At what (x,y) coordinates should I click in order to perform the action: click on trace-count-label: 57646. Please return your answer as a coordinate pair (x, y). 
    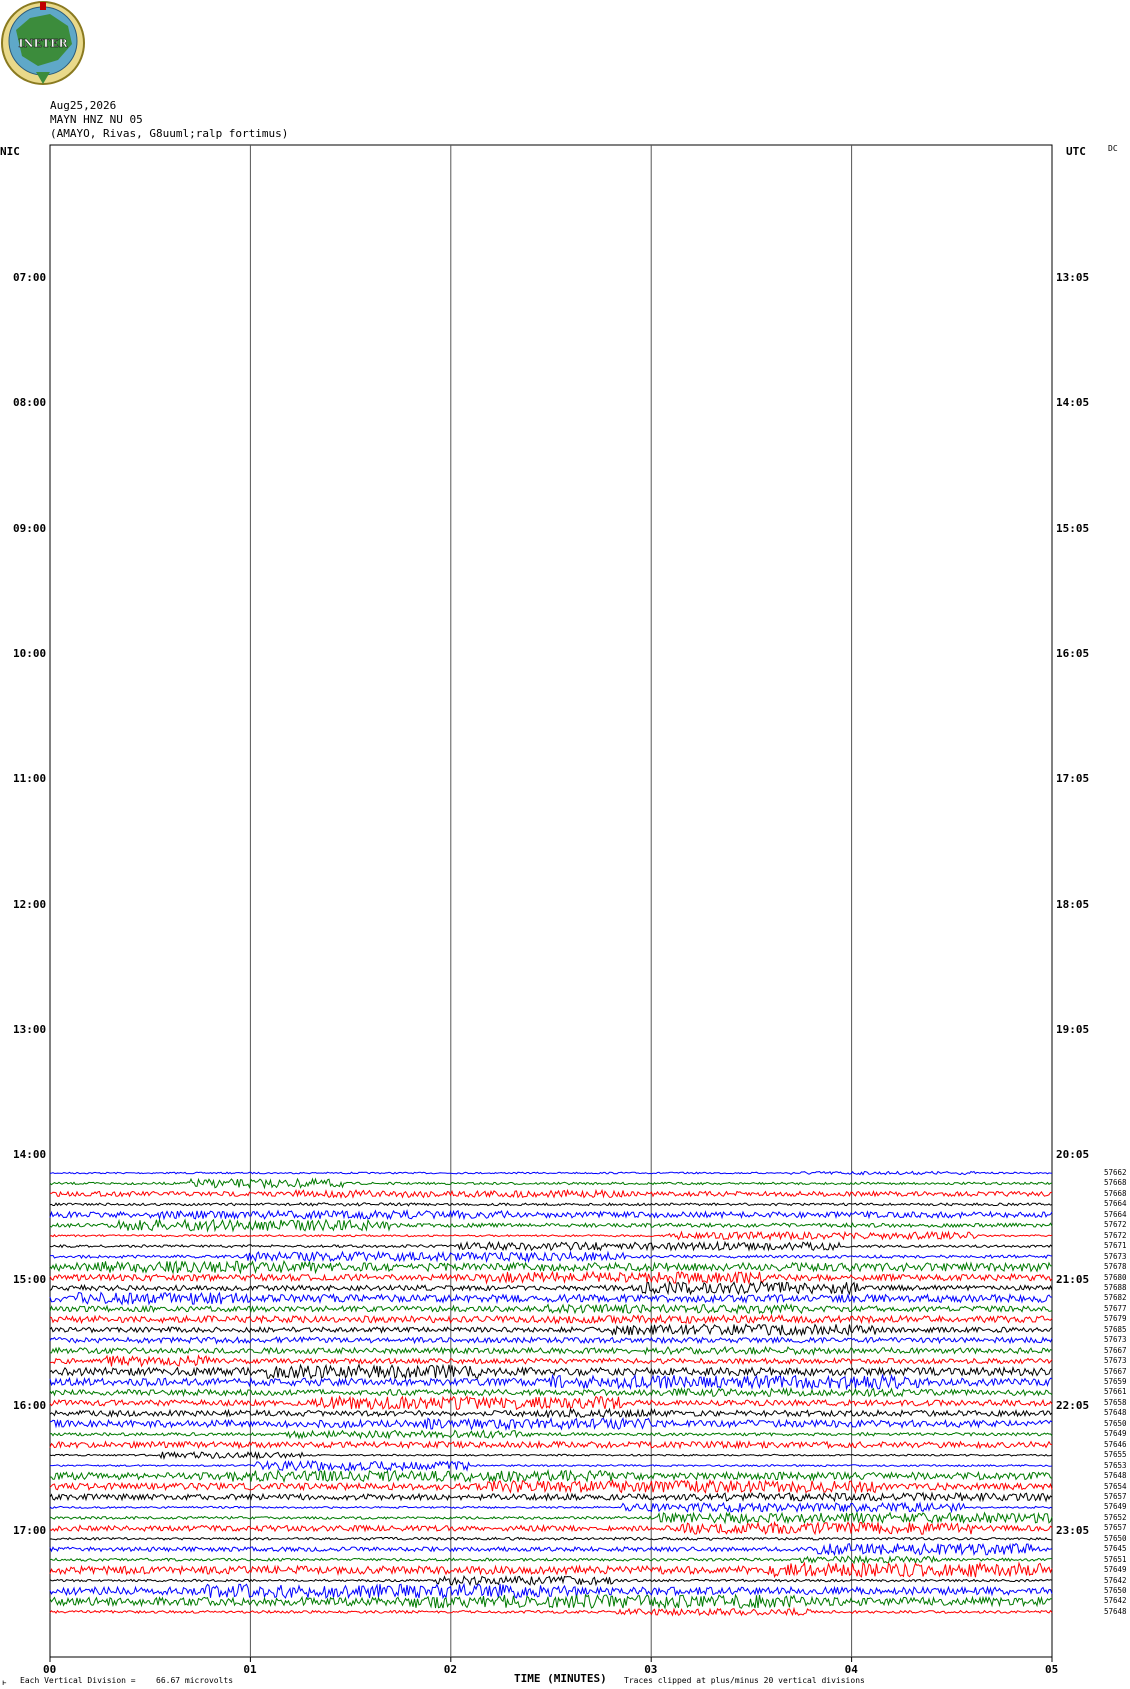
    Looking at the image, I should click on (1115, 1444).